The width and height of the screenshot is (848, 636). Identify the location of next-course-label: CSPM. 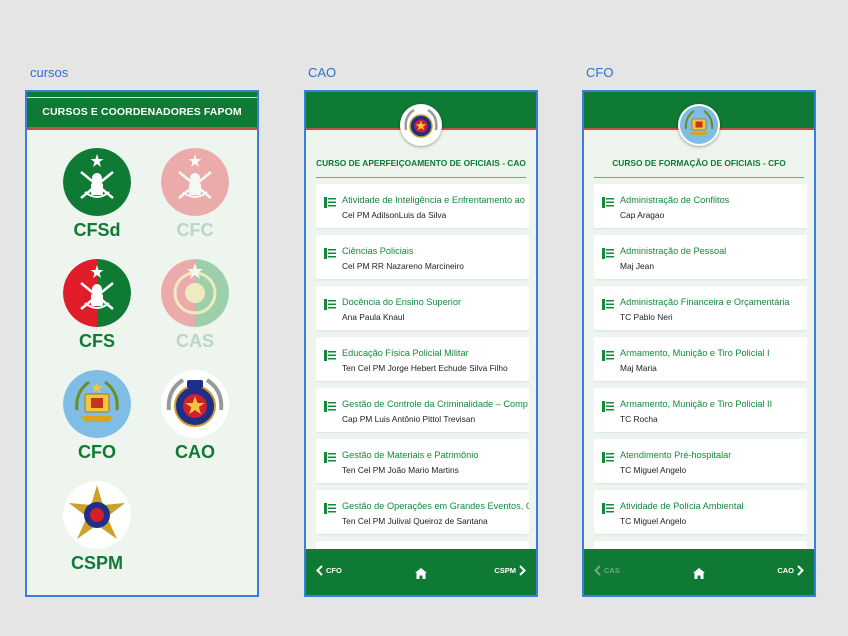
(505, 570).